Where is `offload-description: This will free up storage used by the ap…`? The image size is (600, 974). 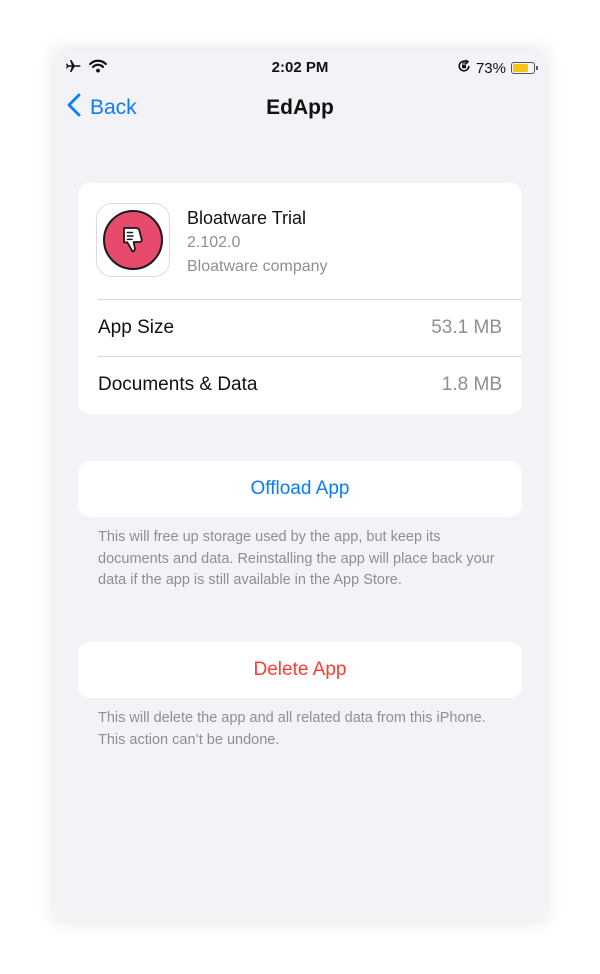
offload-description: This will free up storage used by the ap… is located at coordinates (296, 558).